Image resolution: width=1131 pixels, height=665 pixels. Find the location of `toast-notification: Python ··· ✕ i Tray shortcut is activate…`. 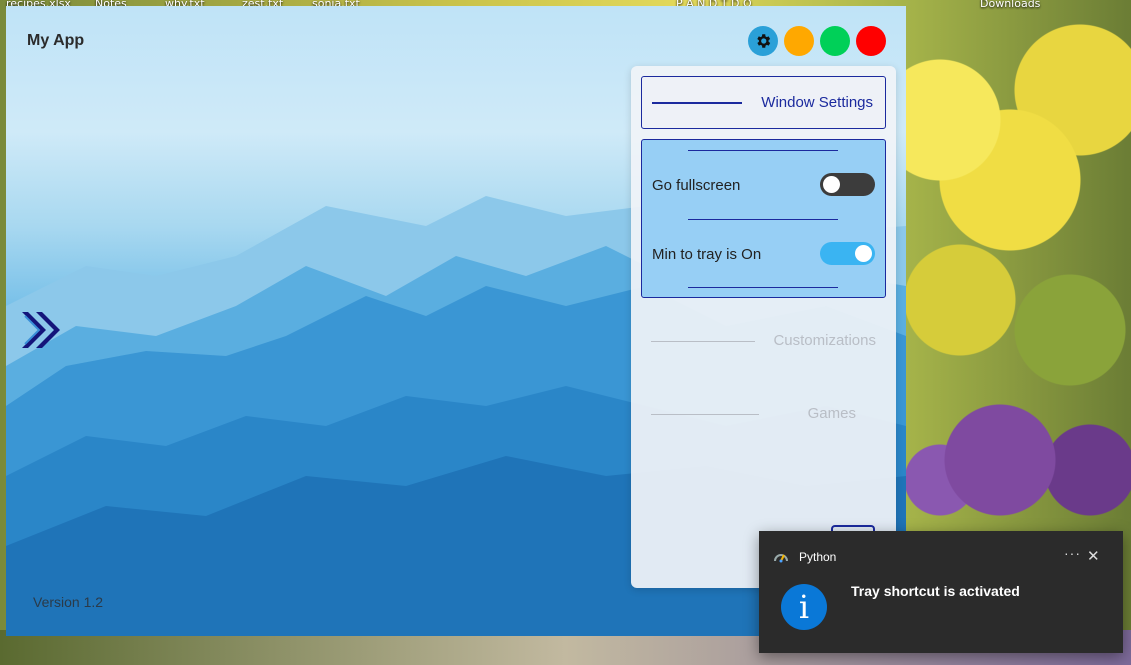

toast-notification: Python ··· ✕ i Tray shortcut is activate… is located at coordinates (941, 592).